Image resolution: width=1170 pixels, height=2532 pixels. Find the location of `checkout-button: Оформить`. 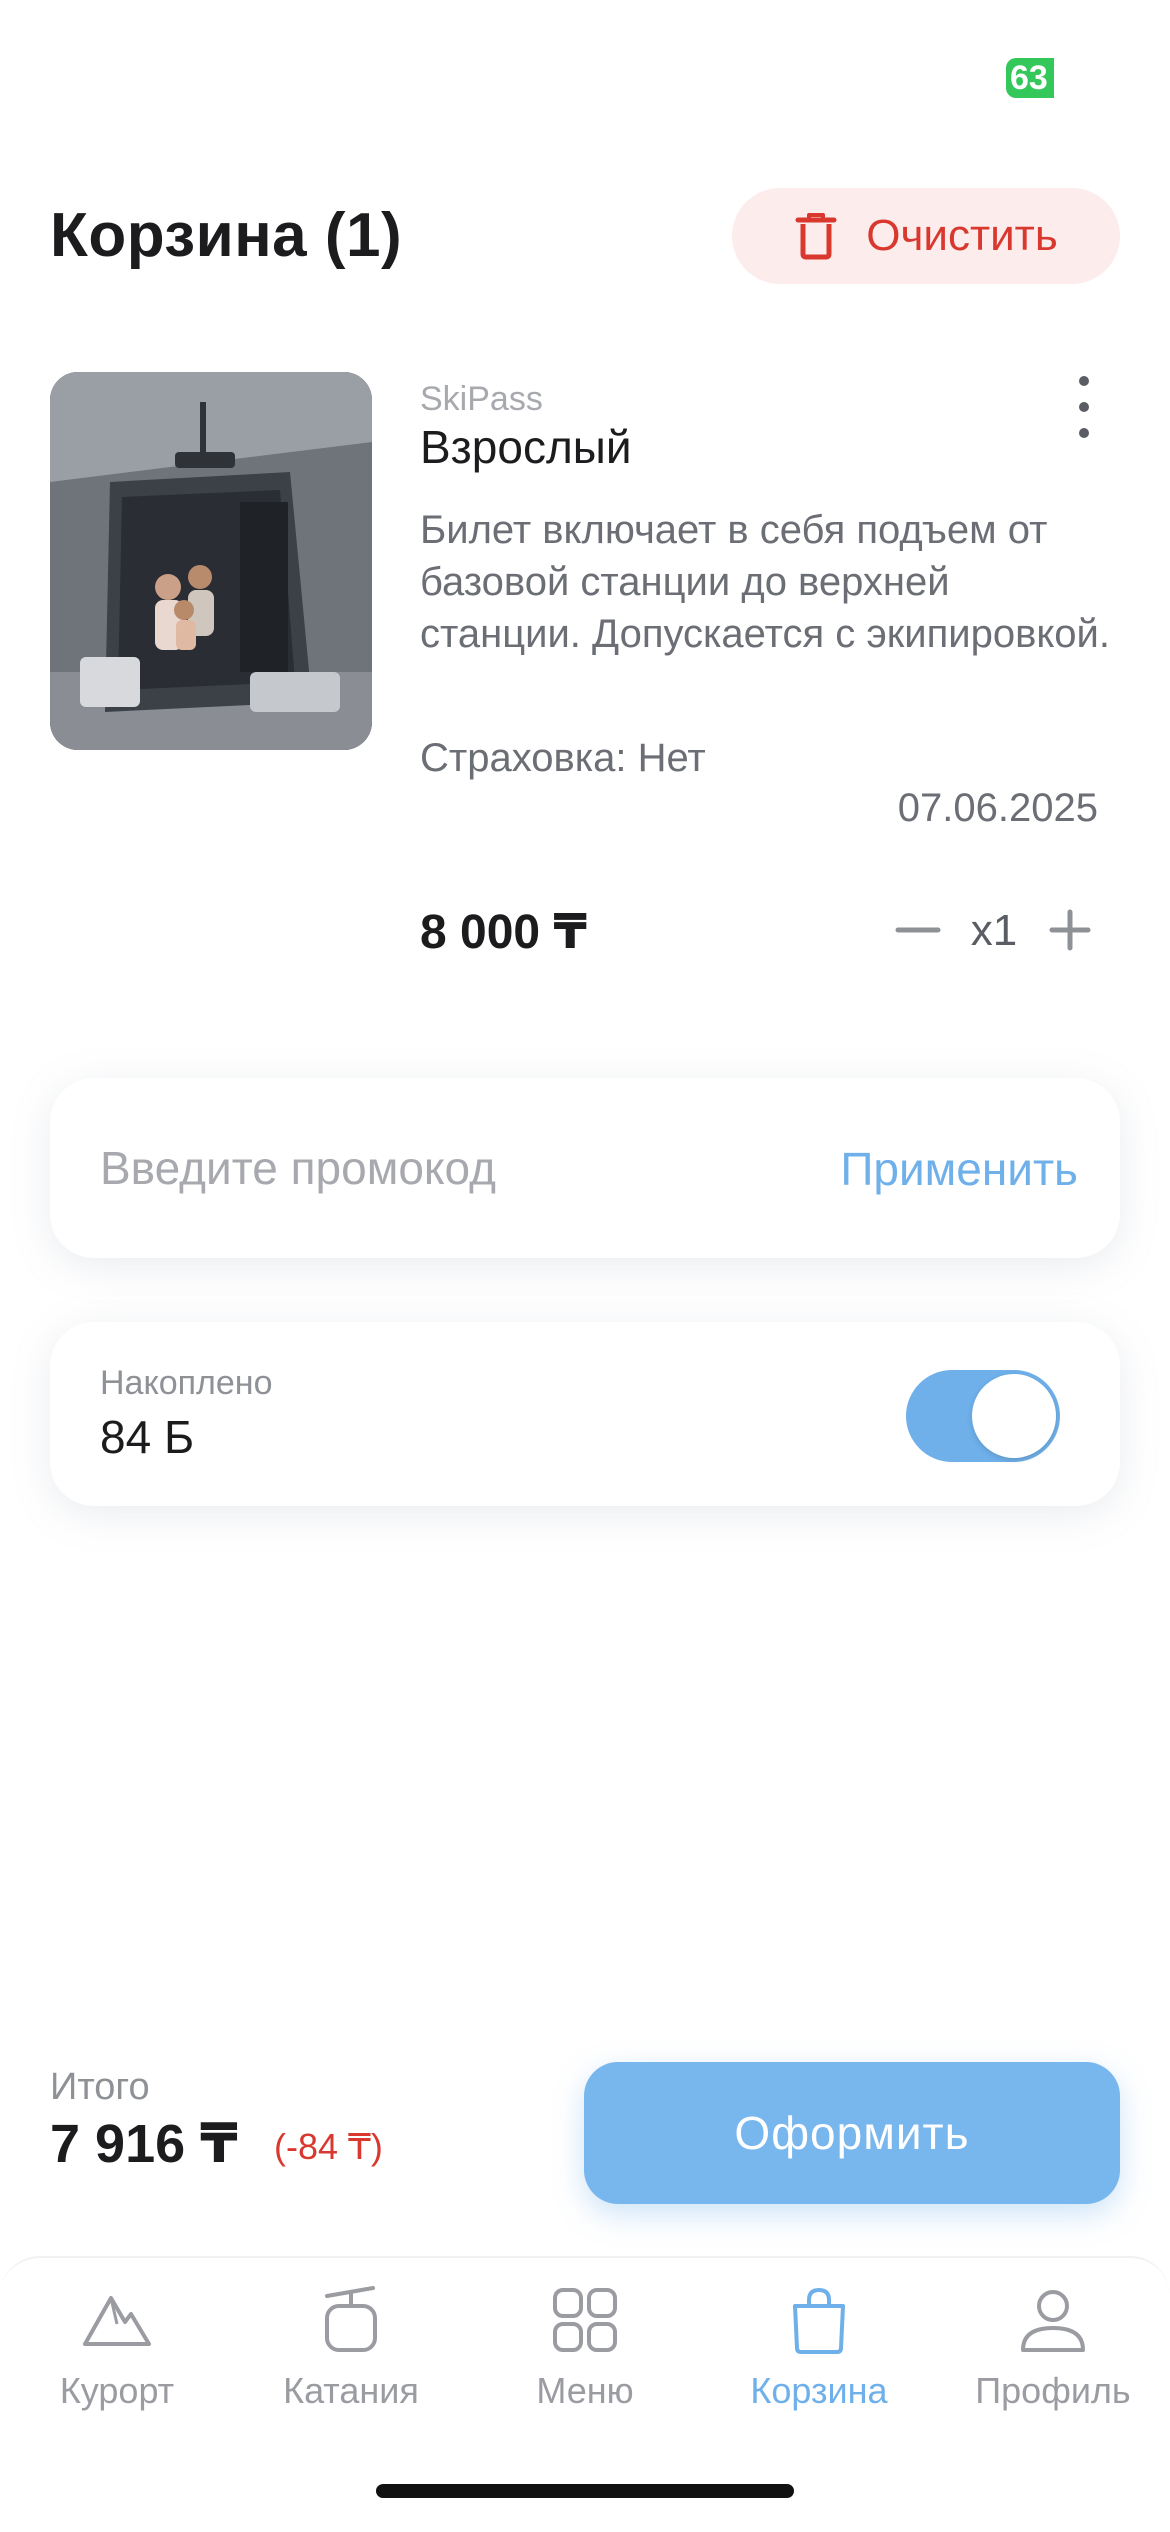

checkout-button: Оформить is located at coordinates (852, 2133).